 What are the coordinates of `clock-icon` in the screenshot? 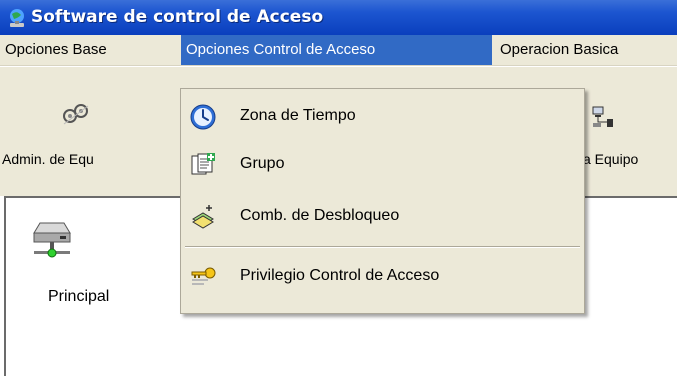 It's located at (203, 117).